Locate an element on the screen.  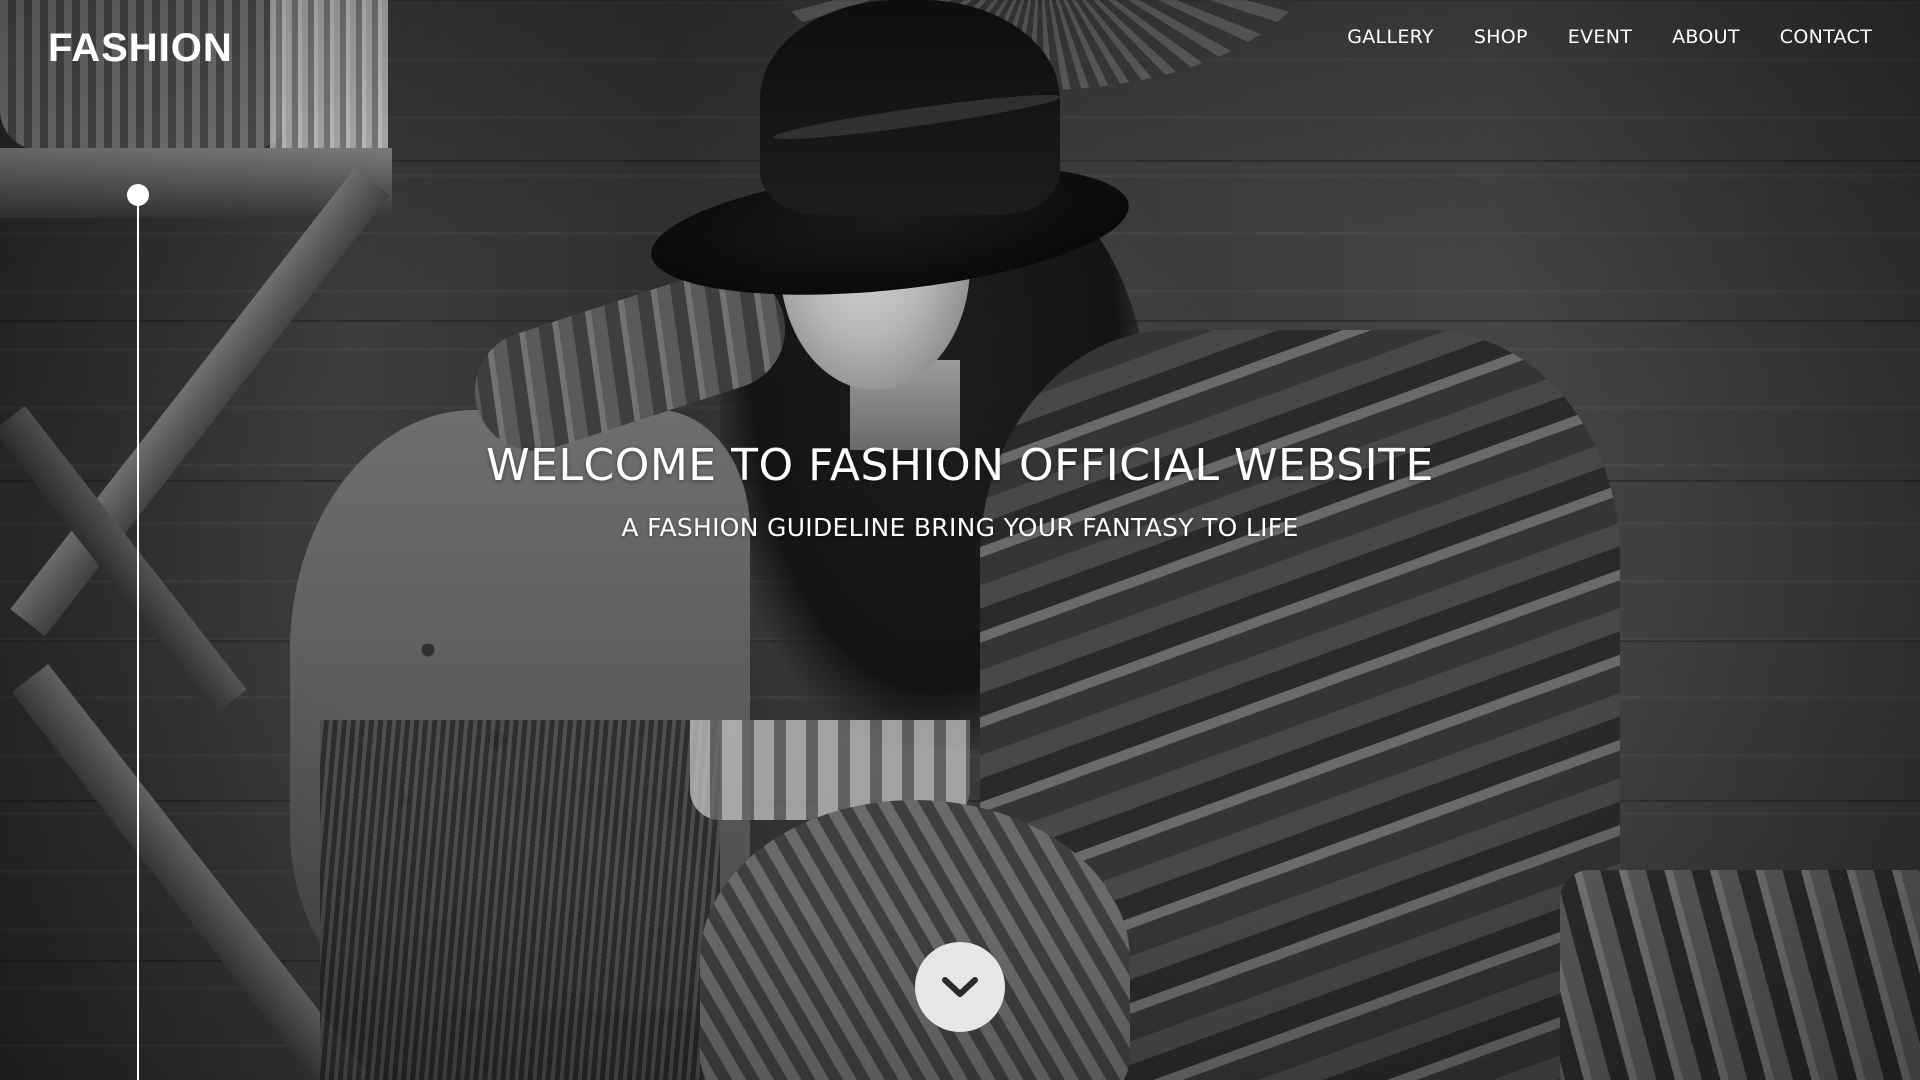
nav-link-event: EVENT is located at coordinates (1600, 37).